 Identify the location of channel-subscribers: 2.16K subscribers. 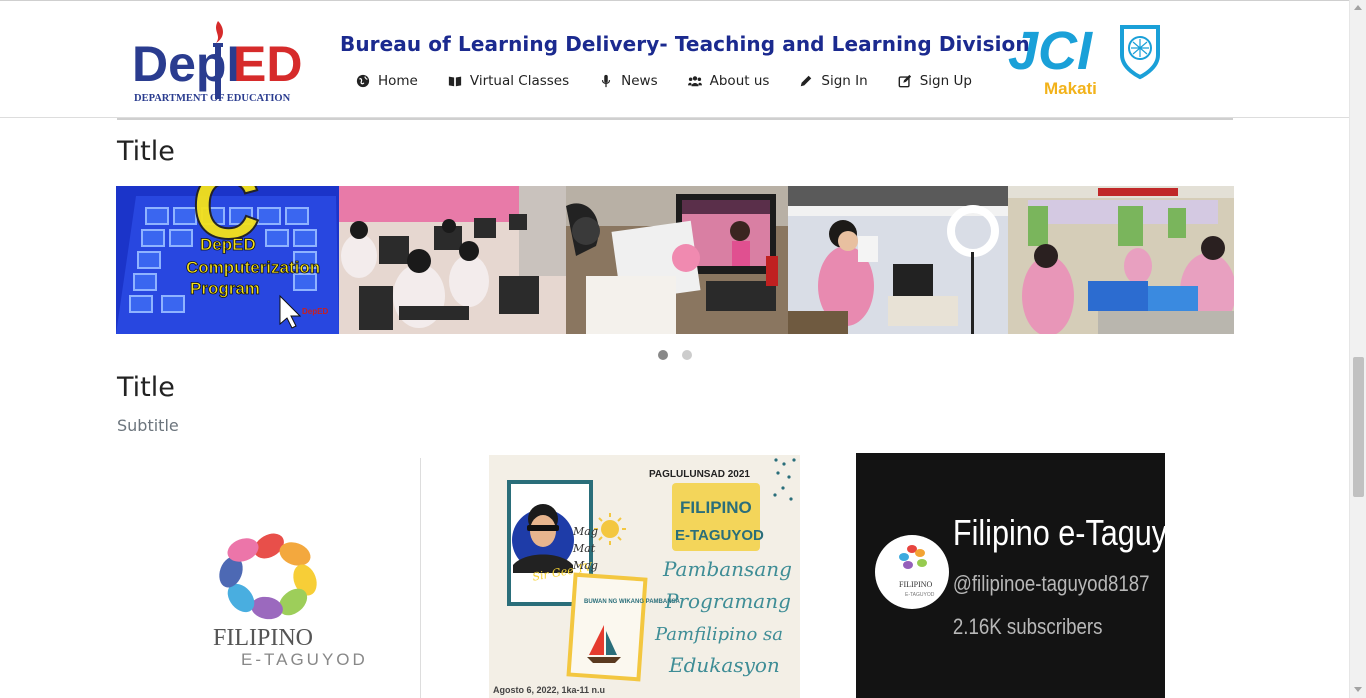
(1028, 628).